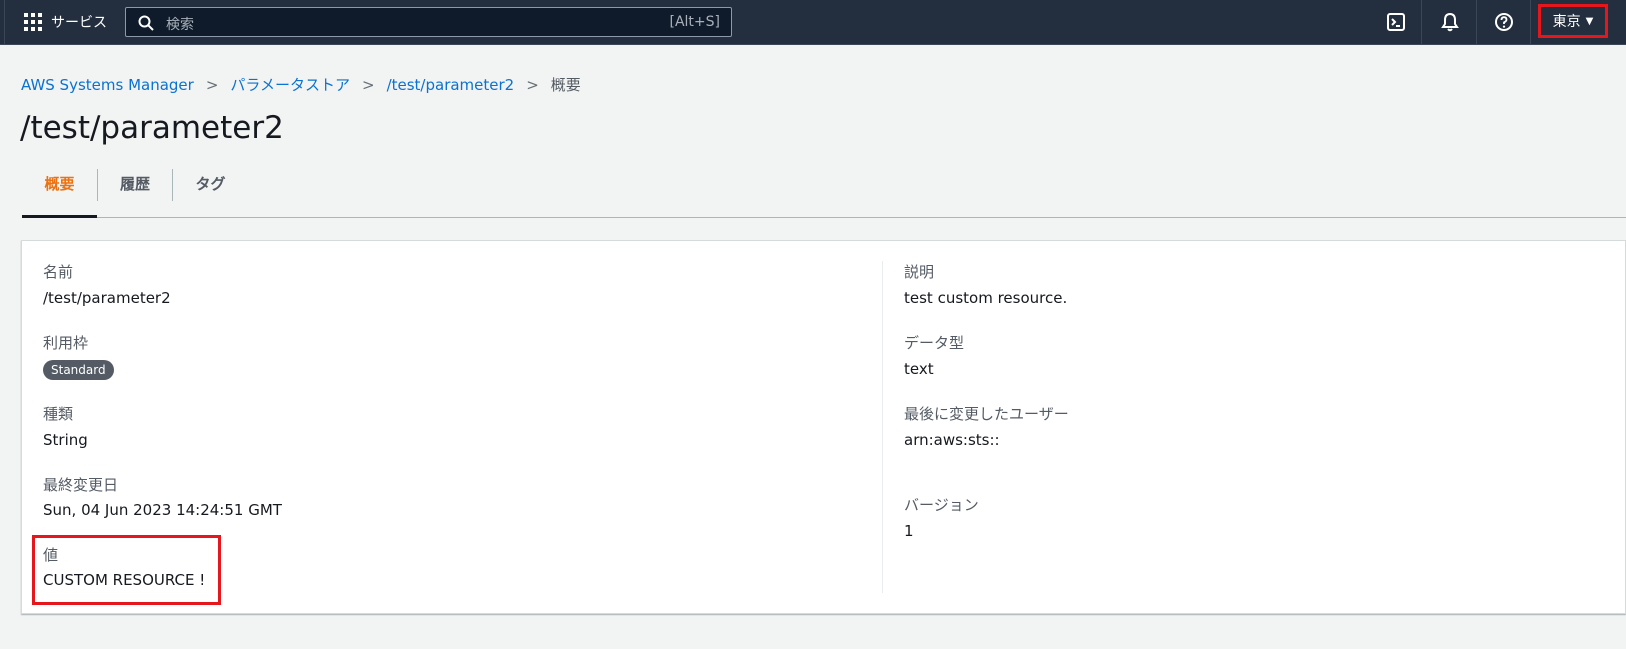 Image resolution: width=1626 pixels, height=649 pixels. Describe the element at coordinates (124, 580) in the screenshot. I see `value-value: CUSTOM RESOURCE !` at that location.